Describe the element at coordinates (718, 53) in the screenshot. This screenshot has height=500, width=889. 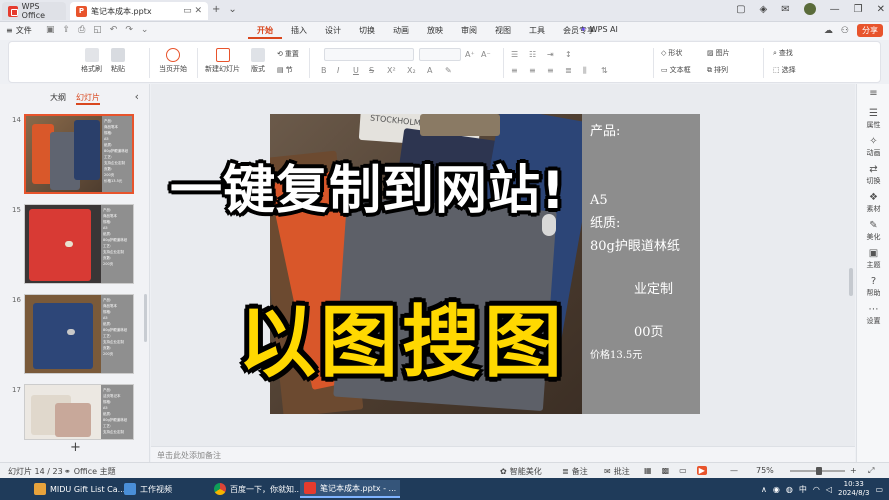
I see `image-button: ▨ 图片` at that location.